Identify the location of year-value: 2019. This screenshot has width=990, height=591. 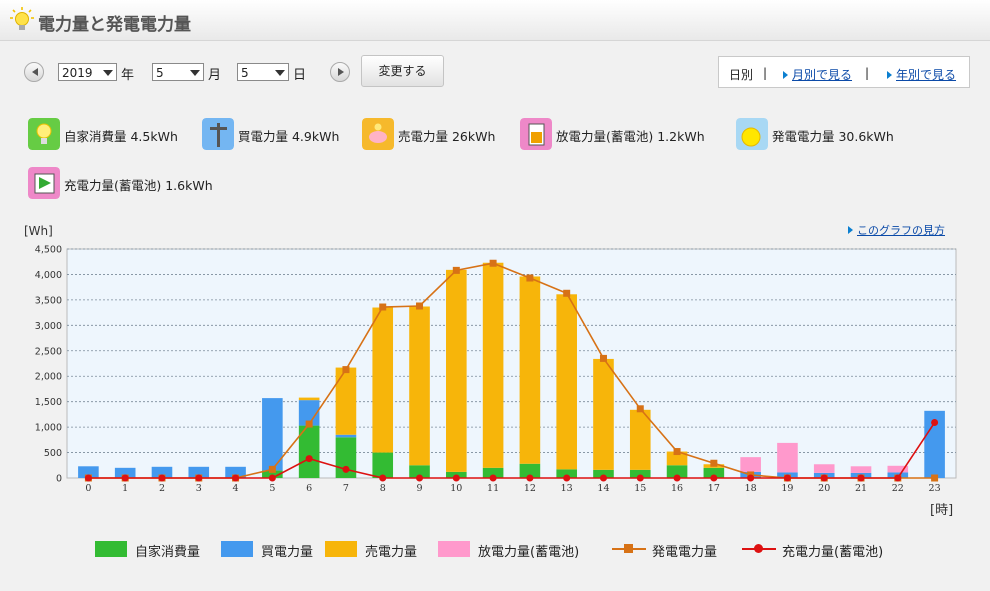
(77, 73).